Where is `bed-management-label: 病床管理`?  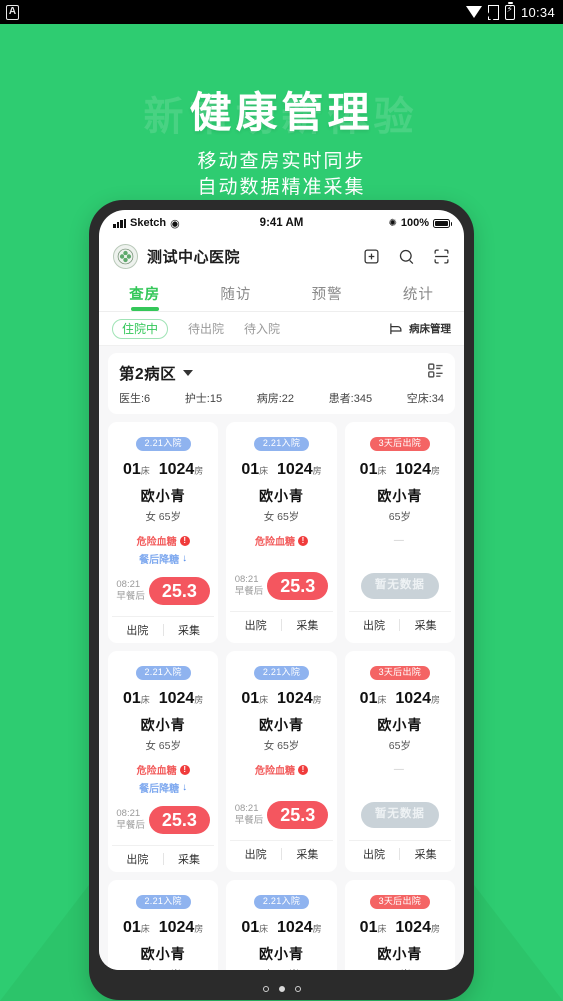
bed-management-label: 病床管理 is located at coordinates (430, 329).